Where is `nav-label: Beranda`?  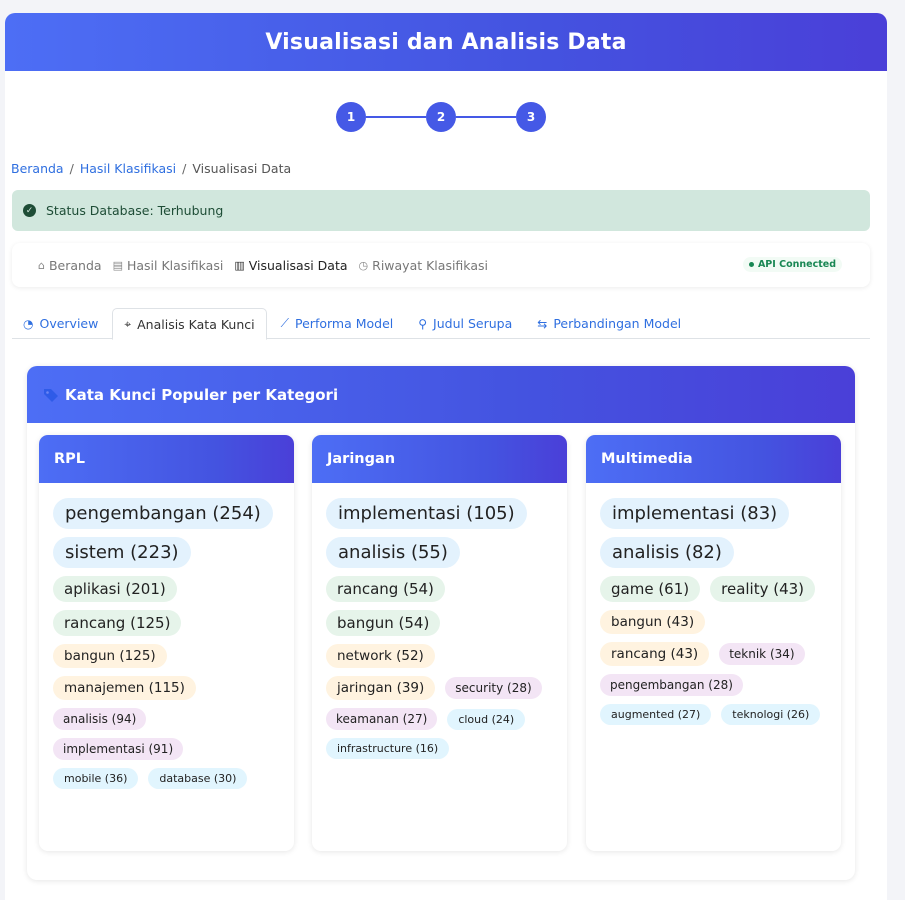 nav-label: Beranda is located at coordinates (75, 265).